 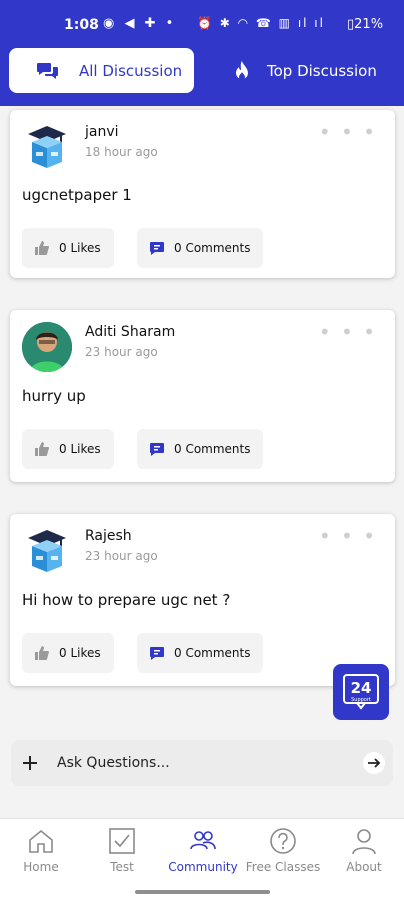 What do you see at coordinates (261, 23) in the screenshot?
I see `system-icons: ⏰ ✱ ◠ ☎ ▥ ıl ıl` at bounding box center [261, 23].